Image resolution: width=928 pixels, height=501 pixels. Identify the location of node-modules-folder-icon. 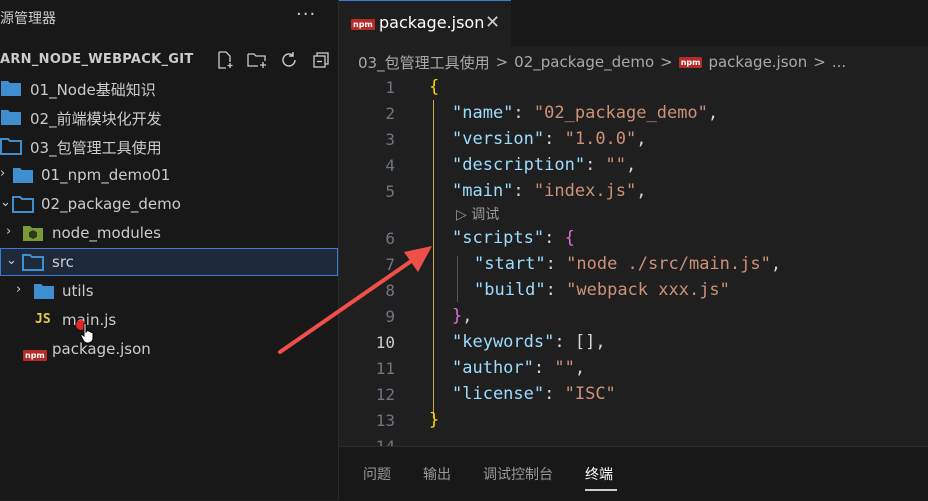
(33, 235).